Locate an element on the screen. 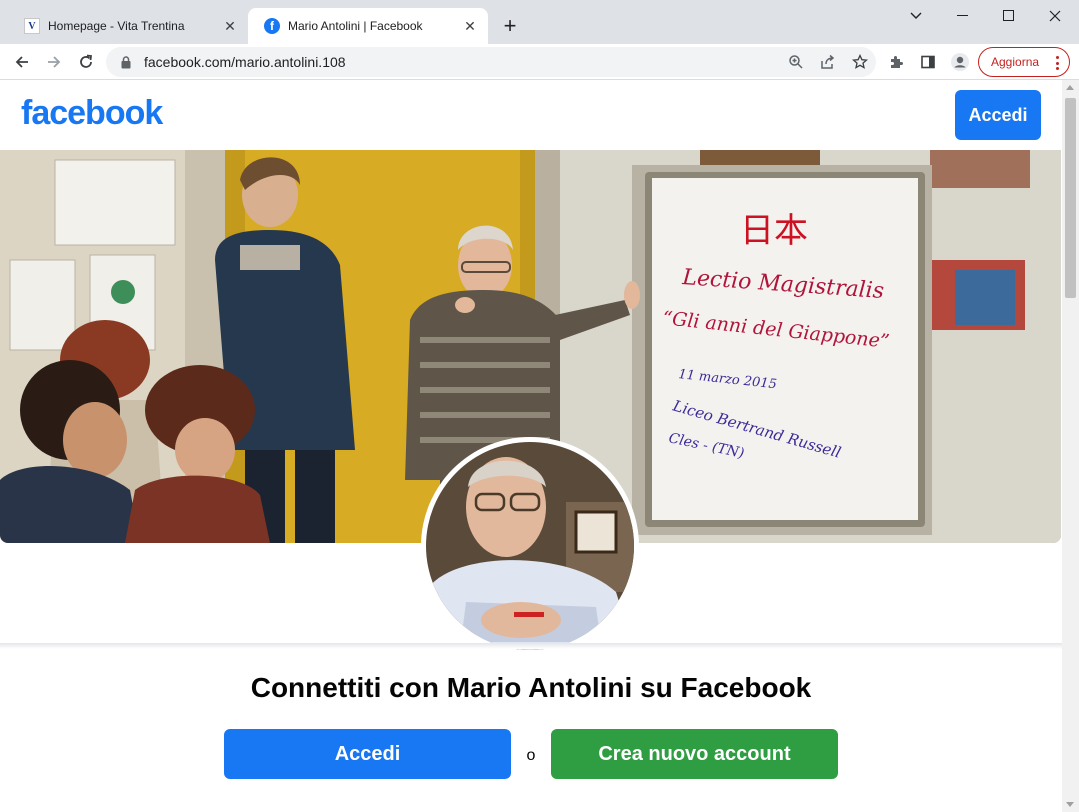  profile-picture is located at coordinates (530, 546).